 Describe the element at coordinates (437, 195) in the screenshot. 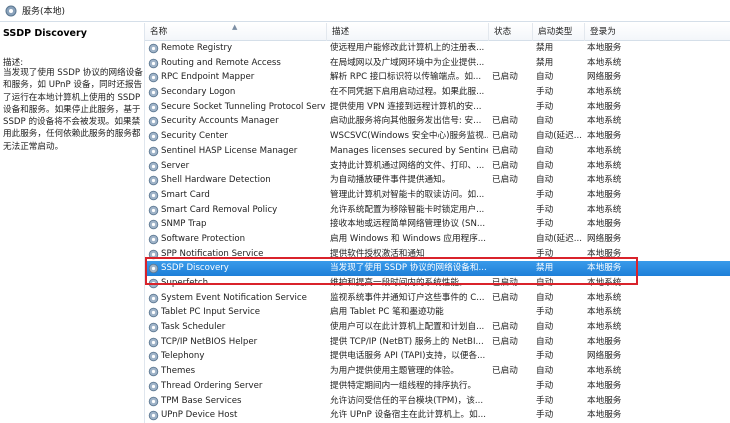

I see `service-row: Smart Card 管理此计算机对智能卡的取读访问。如... 手动 本地服务` at that location.